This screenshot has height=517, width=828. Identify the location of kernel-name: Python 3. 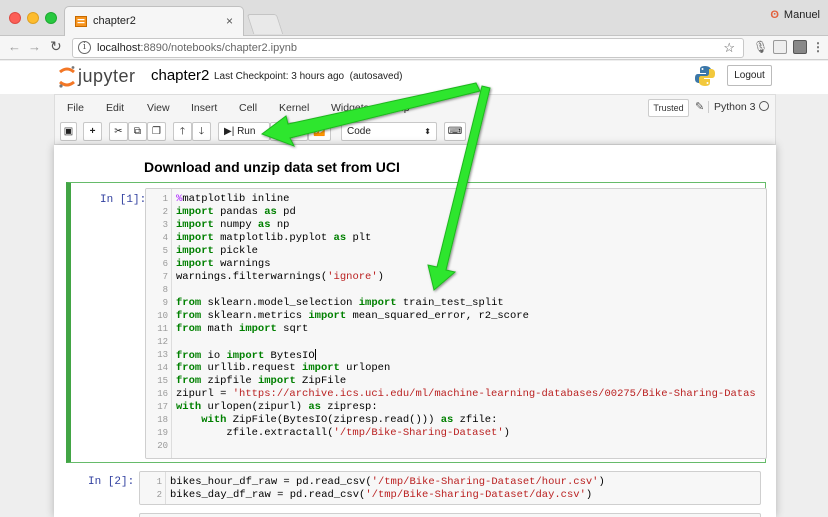
(731, 107).